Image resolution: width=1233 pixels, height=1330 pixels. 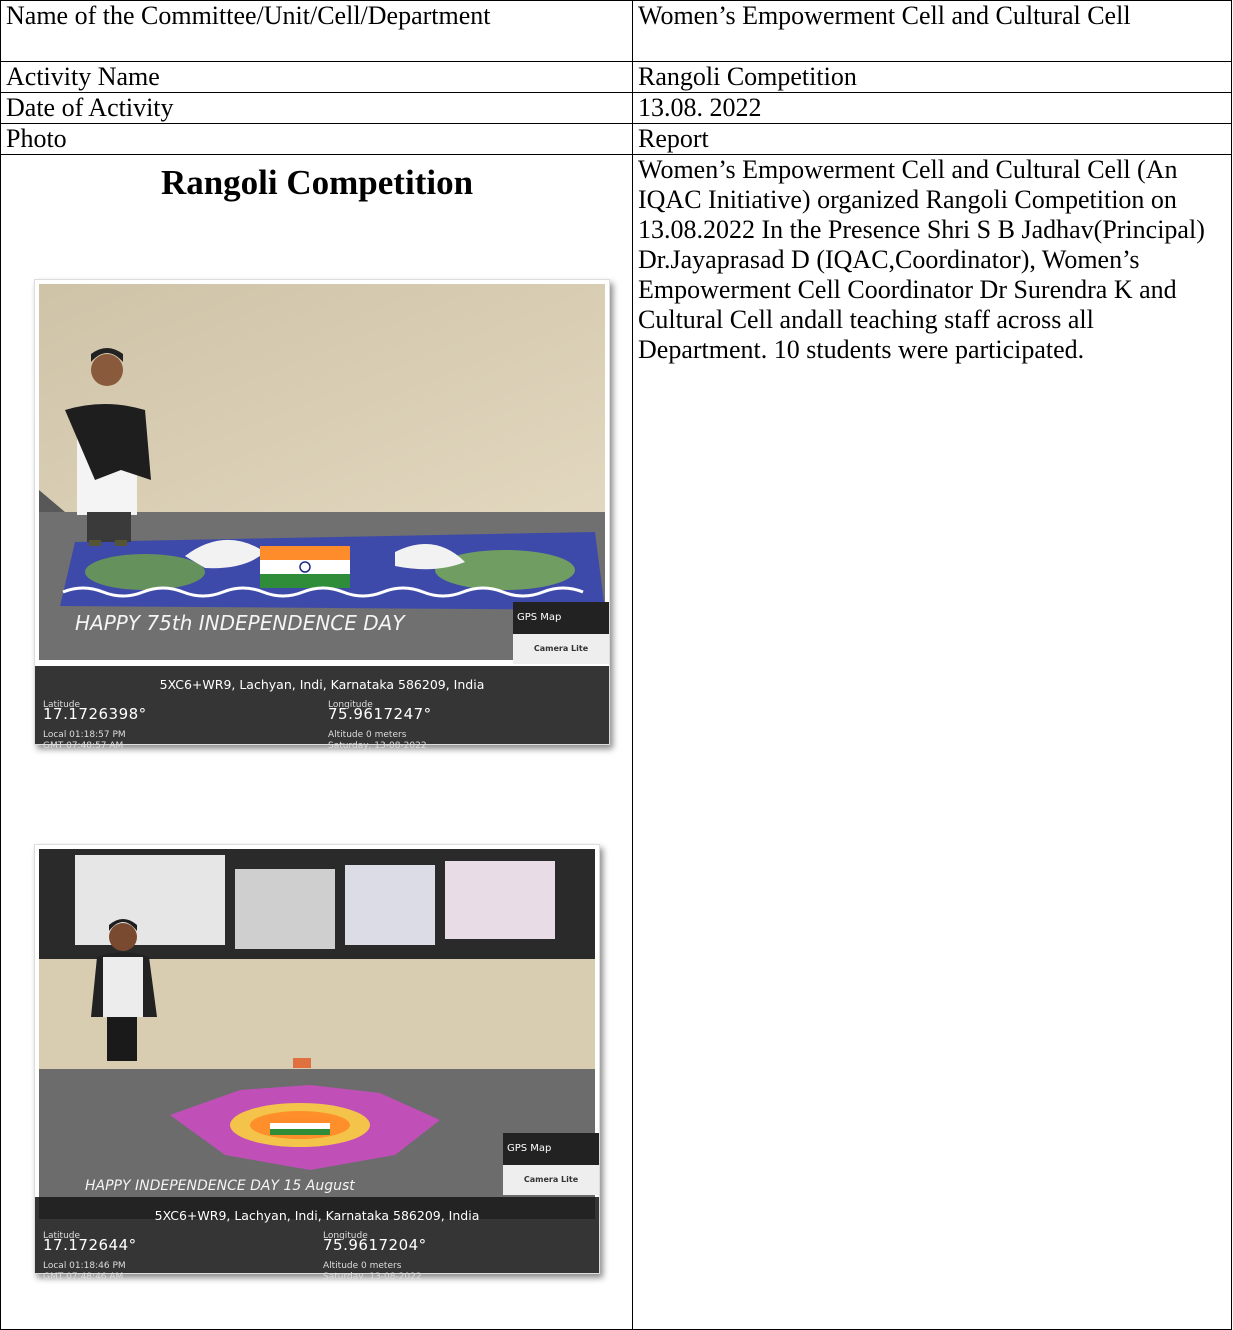 I want to click on table-row: Activity Name Rangoli Competition, so click(x=616, y=77).